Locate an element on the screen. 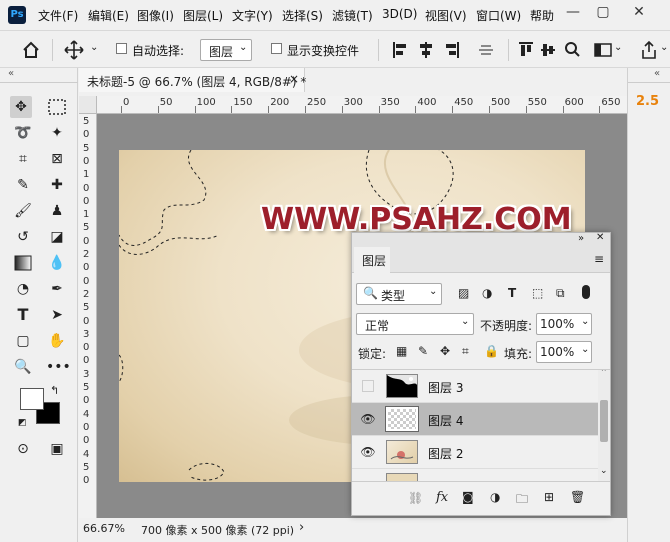 This screenshot has width=670, height=542. menu-type: 文字(Y) is located at coordinates (252, 15).